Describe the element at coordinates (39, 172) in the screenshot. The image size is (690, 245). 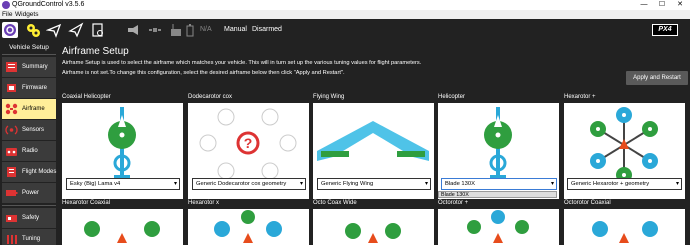
I see `sidebar-item-label: Flight Modes` at that location.